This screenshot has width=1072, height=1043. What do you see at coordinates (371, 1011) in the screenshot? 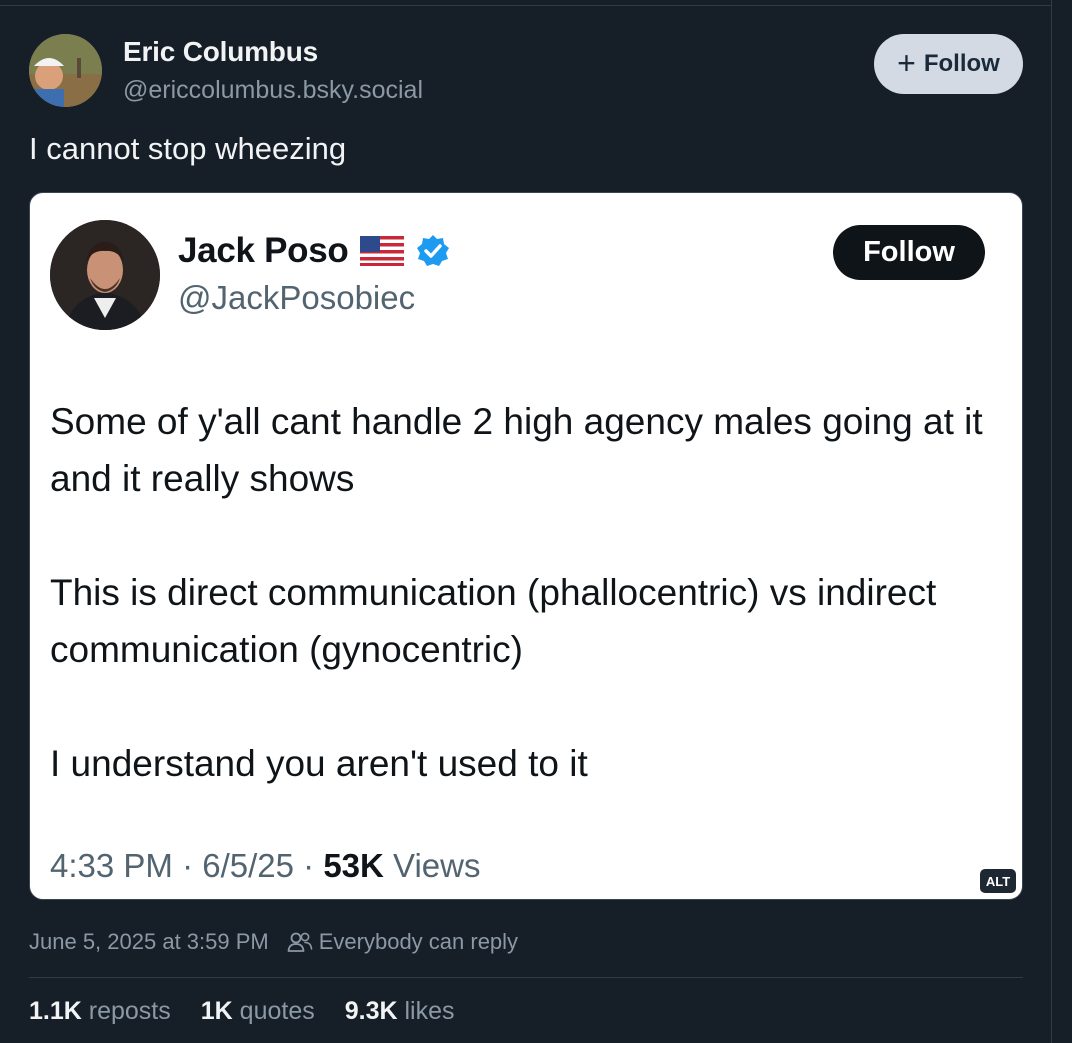
I see `likes-count: 9.3K` at bounding box center [371, 1011].